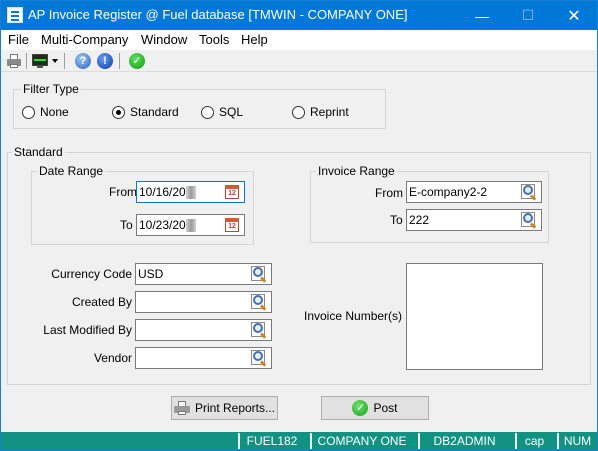 This screenshot has height=451, width=598. I want to click on menu-multi-company: Multi-Company, so click(84, 39).